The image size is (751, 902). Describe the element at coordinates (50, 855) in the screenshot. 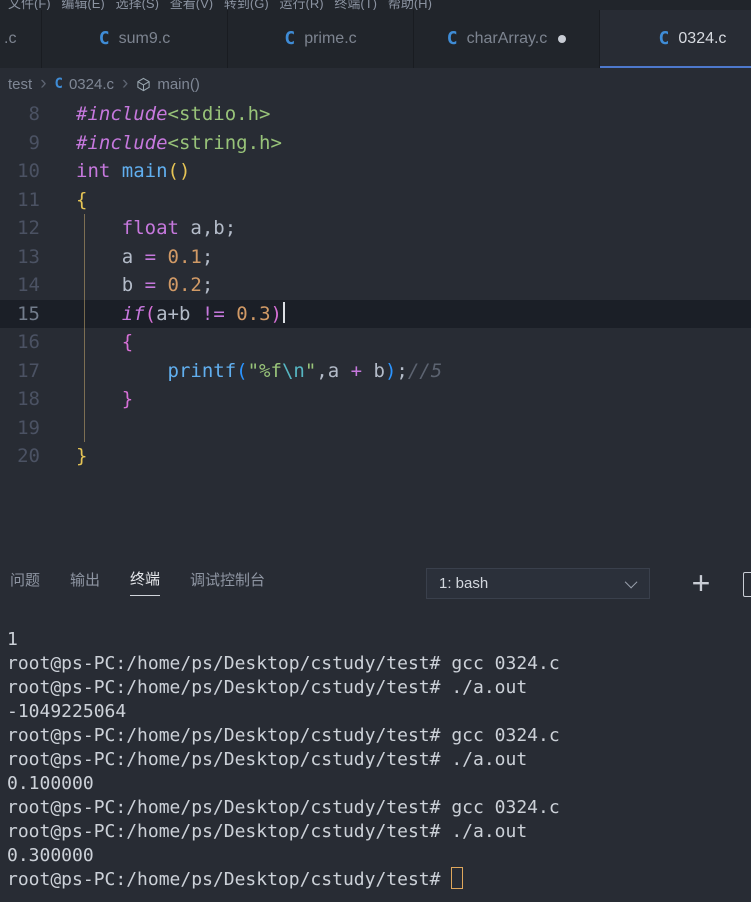

I see `terminal-line: 0.300000` at that location.